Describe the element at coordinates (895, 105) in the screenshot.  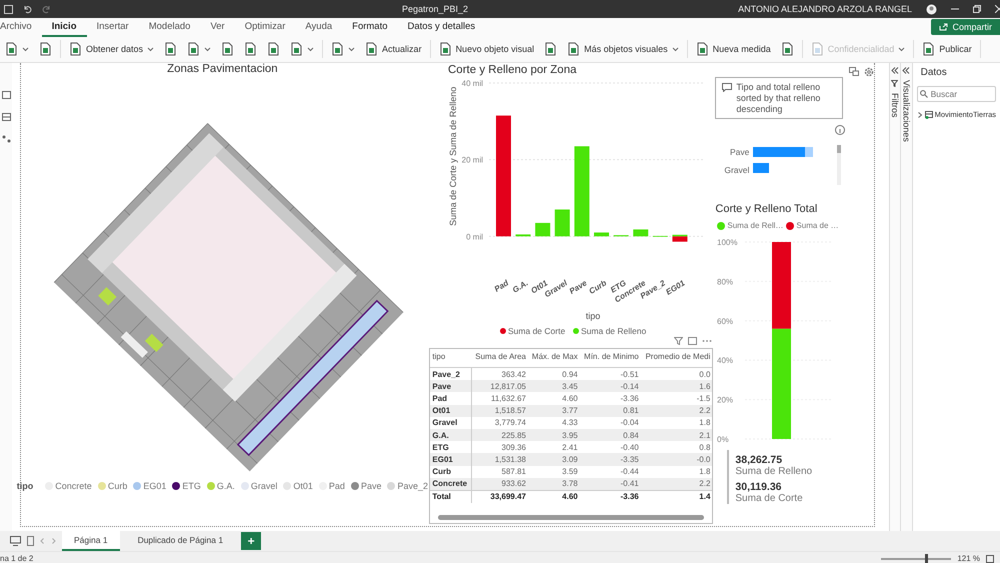
I see `pane-label: Filtros` at that location.